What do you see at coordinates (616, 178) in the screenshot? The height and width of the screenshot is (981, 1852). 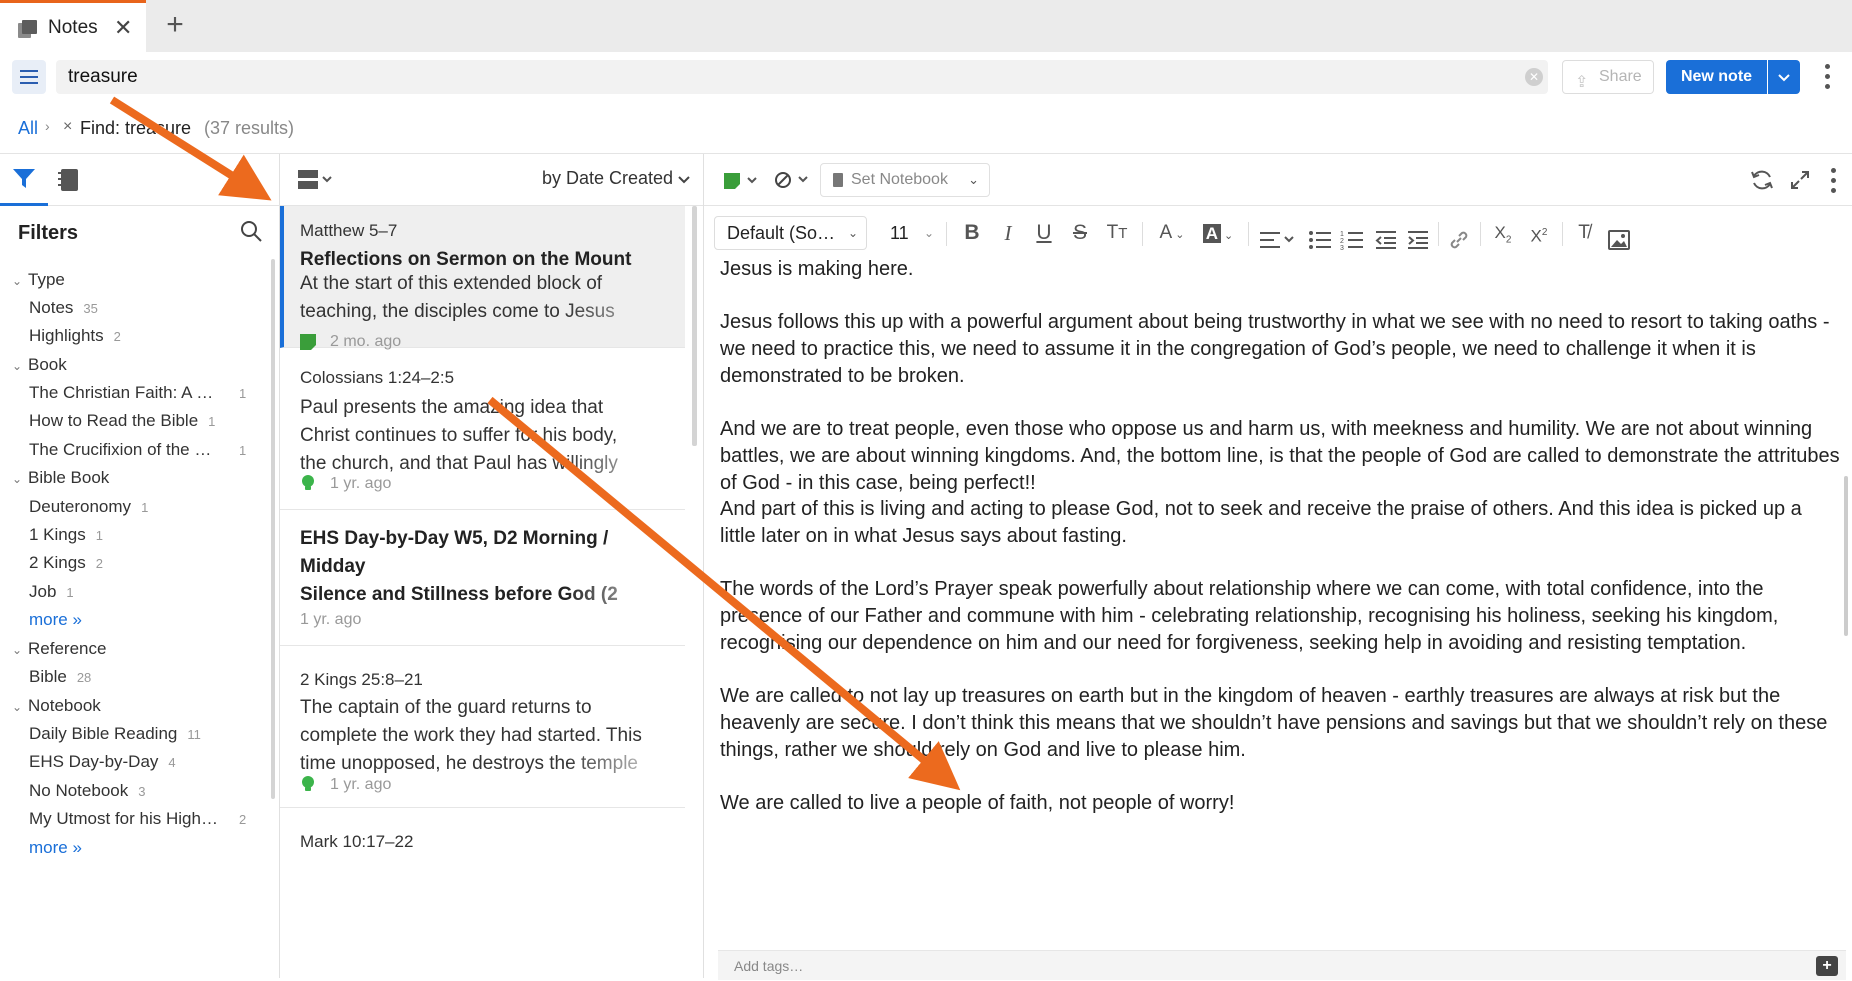 I see `sort-dropdown: by Date Created` at bounding box center [616, 178].